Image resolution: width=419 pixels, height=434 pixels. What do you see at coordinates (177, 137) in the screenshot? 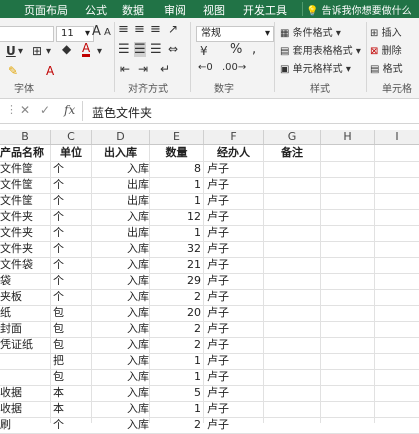
I see `column-header-e: E` at bounding box center [177, 137].